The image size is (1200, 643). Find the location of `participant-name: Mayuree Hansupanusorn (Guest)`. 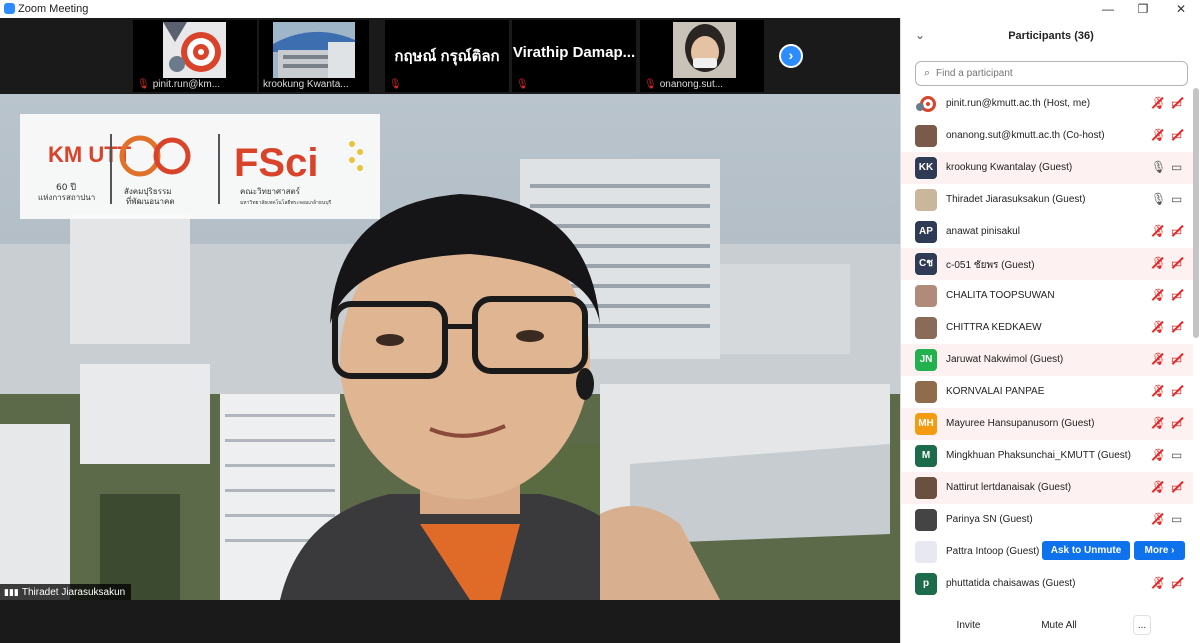

participant-name: Mayuree Hansupanusorn (Guest) is located at coordinates (1020, 423).